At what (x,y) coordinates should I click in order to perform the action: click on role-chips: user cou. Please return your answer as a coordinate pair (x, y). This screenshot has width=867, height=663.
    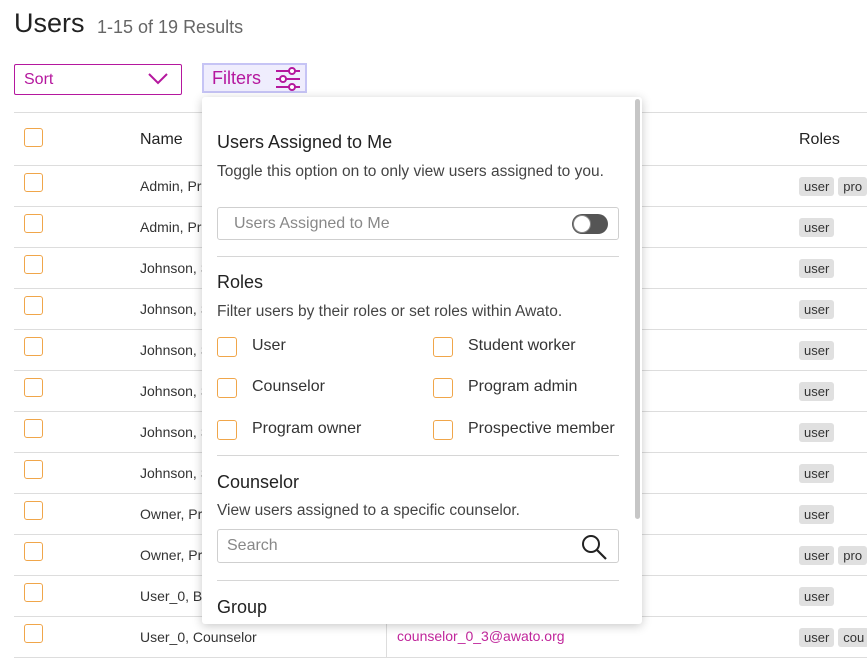
    Looking at the image, I should click on (833, 637).